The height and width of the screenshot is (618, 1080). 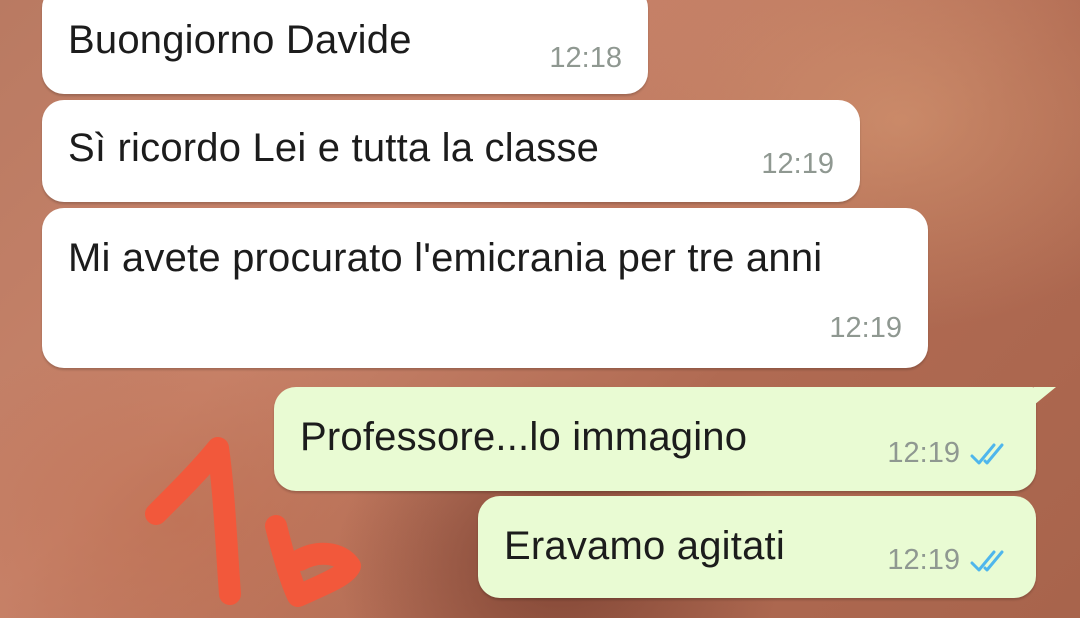 What do you see at coordinates (524, 437) in the screenshot?
I see `message-text: Professore...lo immagino` at bounding box center [524, 437].